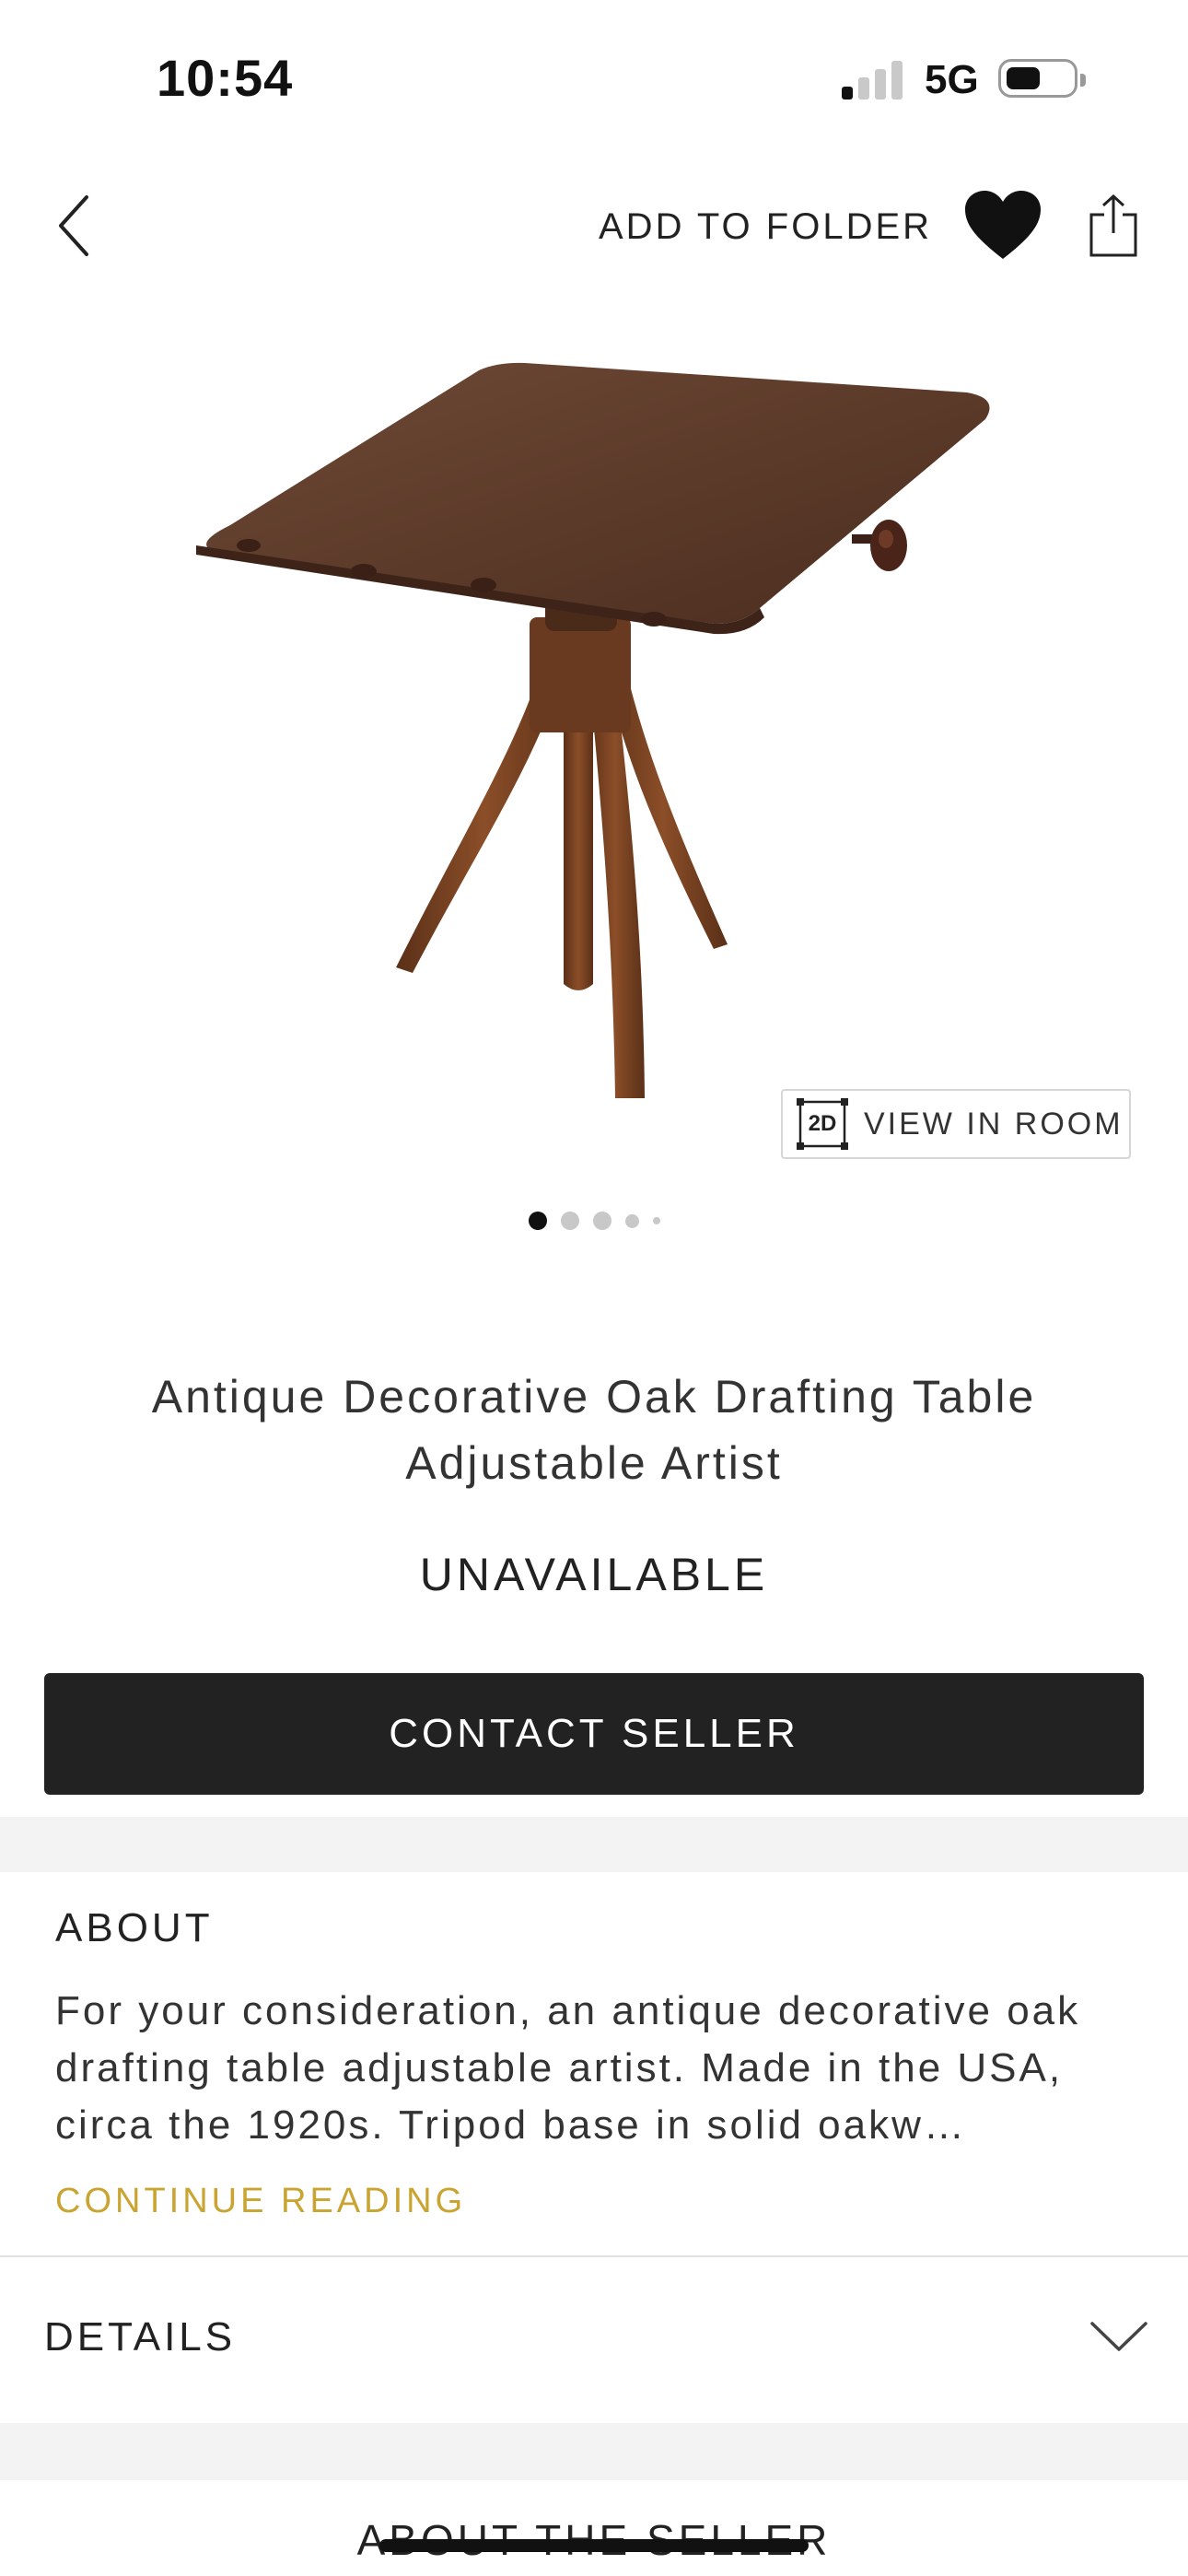 The width and height of the screenshot is (1188, 2576). What do you see at coordinates (260, 2201) in the screenshot?
I see `continue-reading-link: CONTINUE READING` at bounding box center [260, 2201].